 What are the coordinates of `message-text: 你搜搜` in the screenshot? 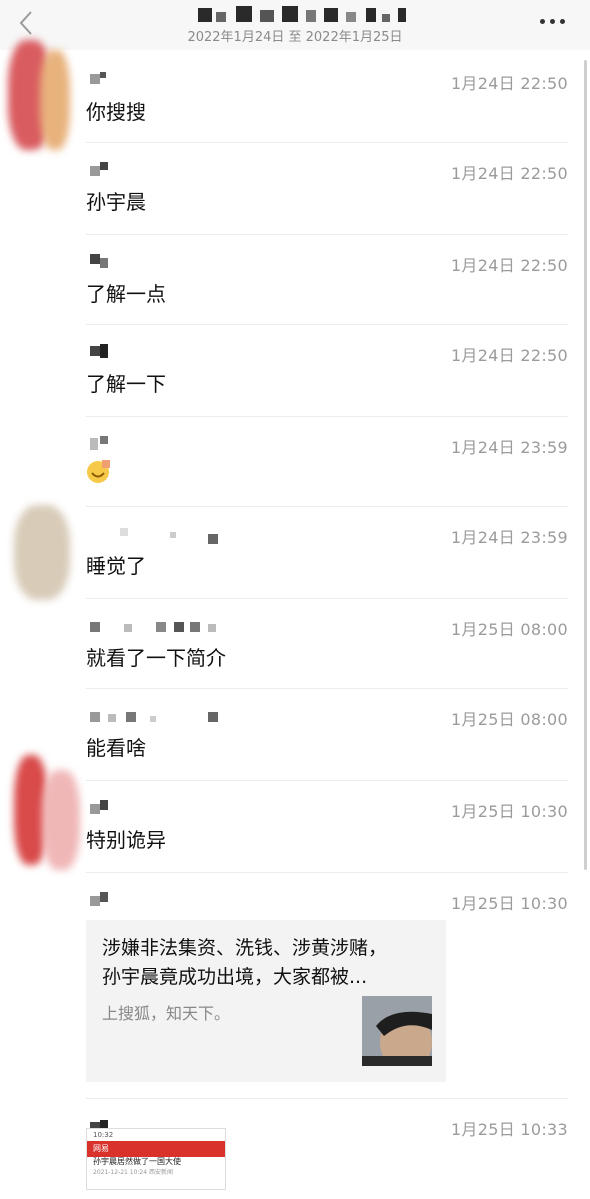 It's located at (116, 112).